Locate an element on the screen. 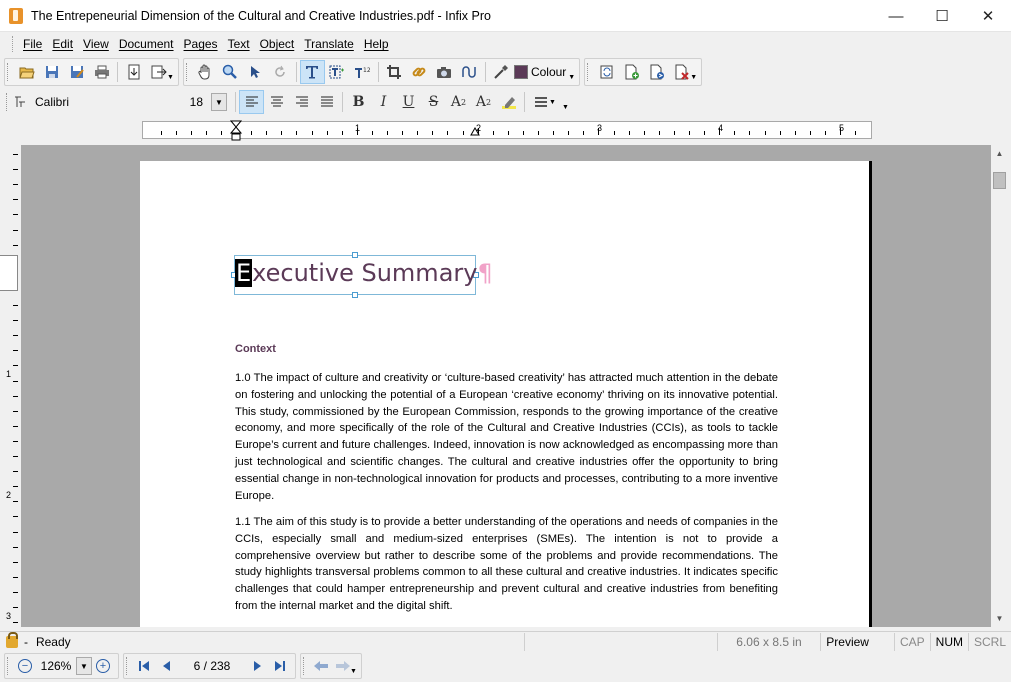 The width and height of the screenshot is (1011, 682). font-size-dropdown-icon: ▼ is located at coordinates (219, 102).